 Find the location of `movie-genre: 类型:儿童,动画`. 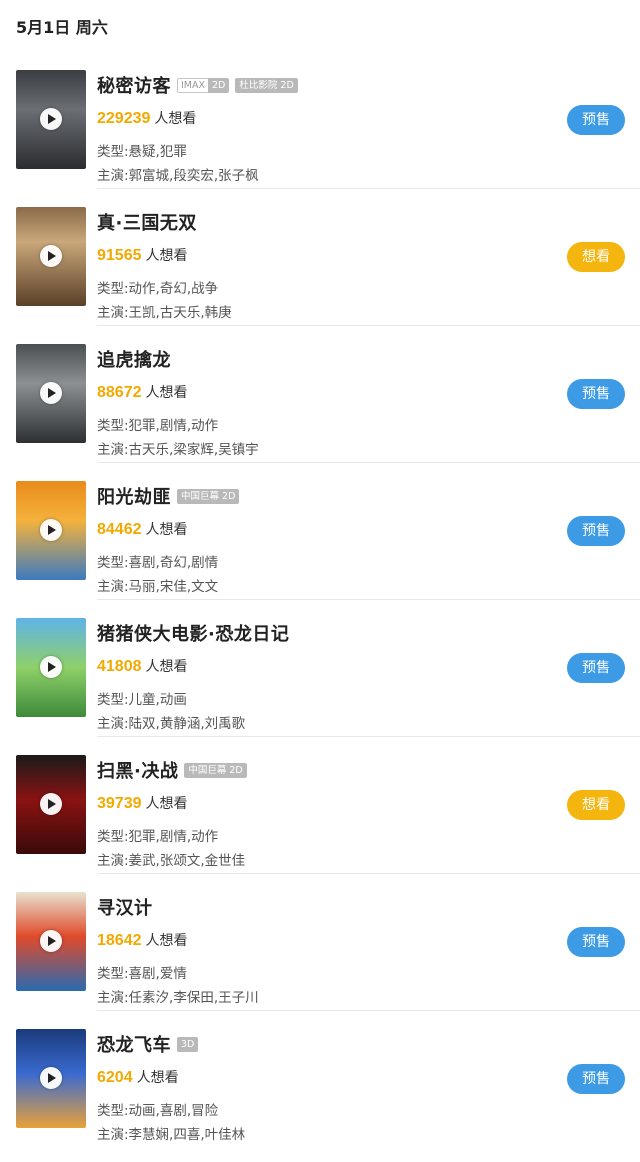

movie-genre: 类型:儿童,动画 is located at coordinates (142, 700).